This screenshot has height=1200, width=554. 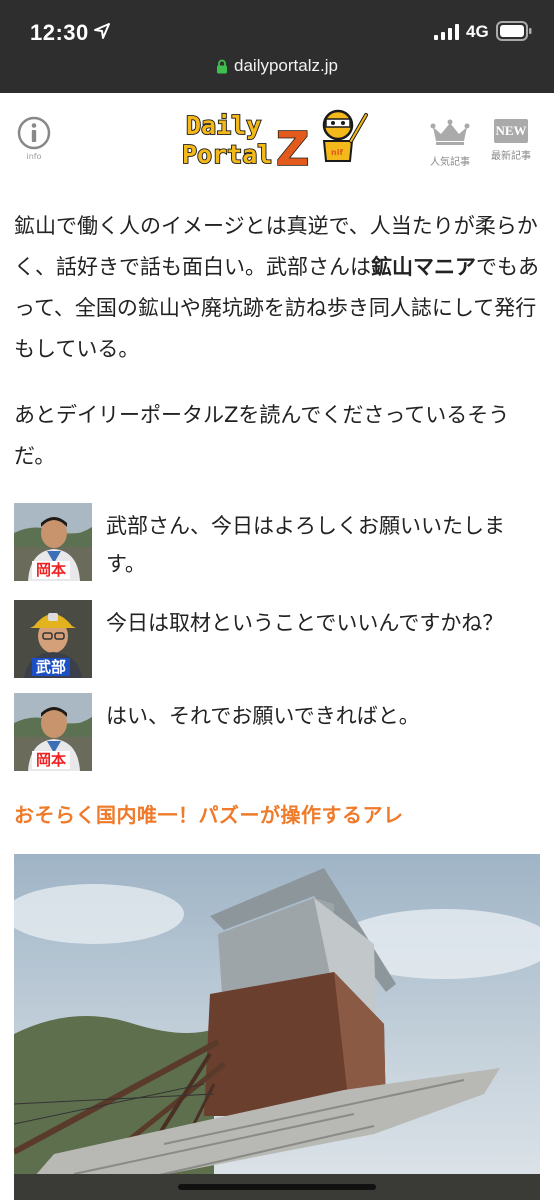 I want to click on site-logo: Daily Portal Z nif, so click(x=278, y=137).